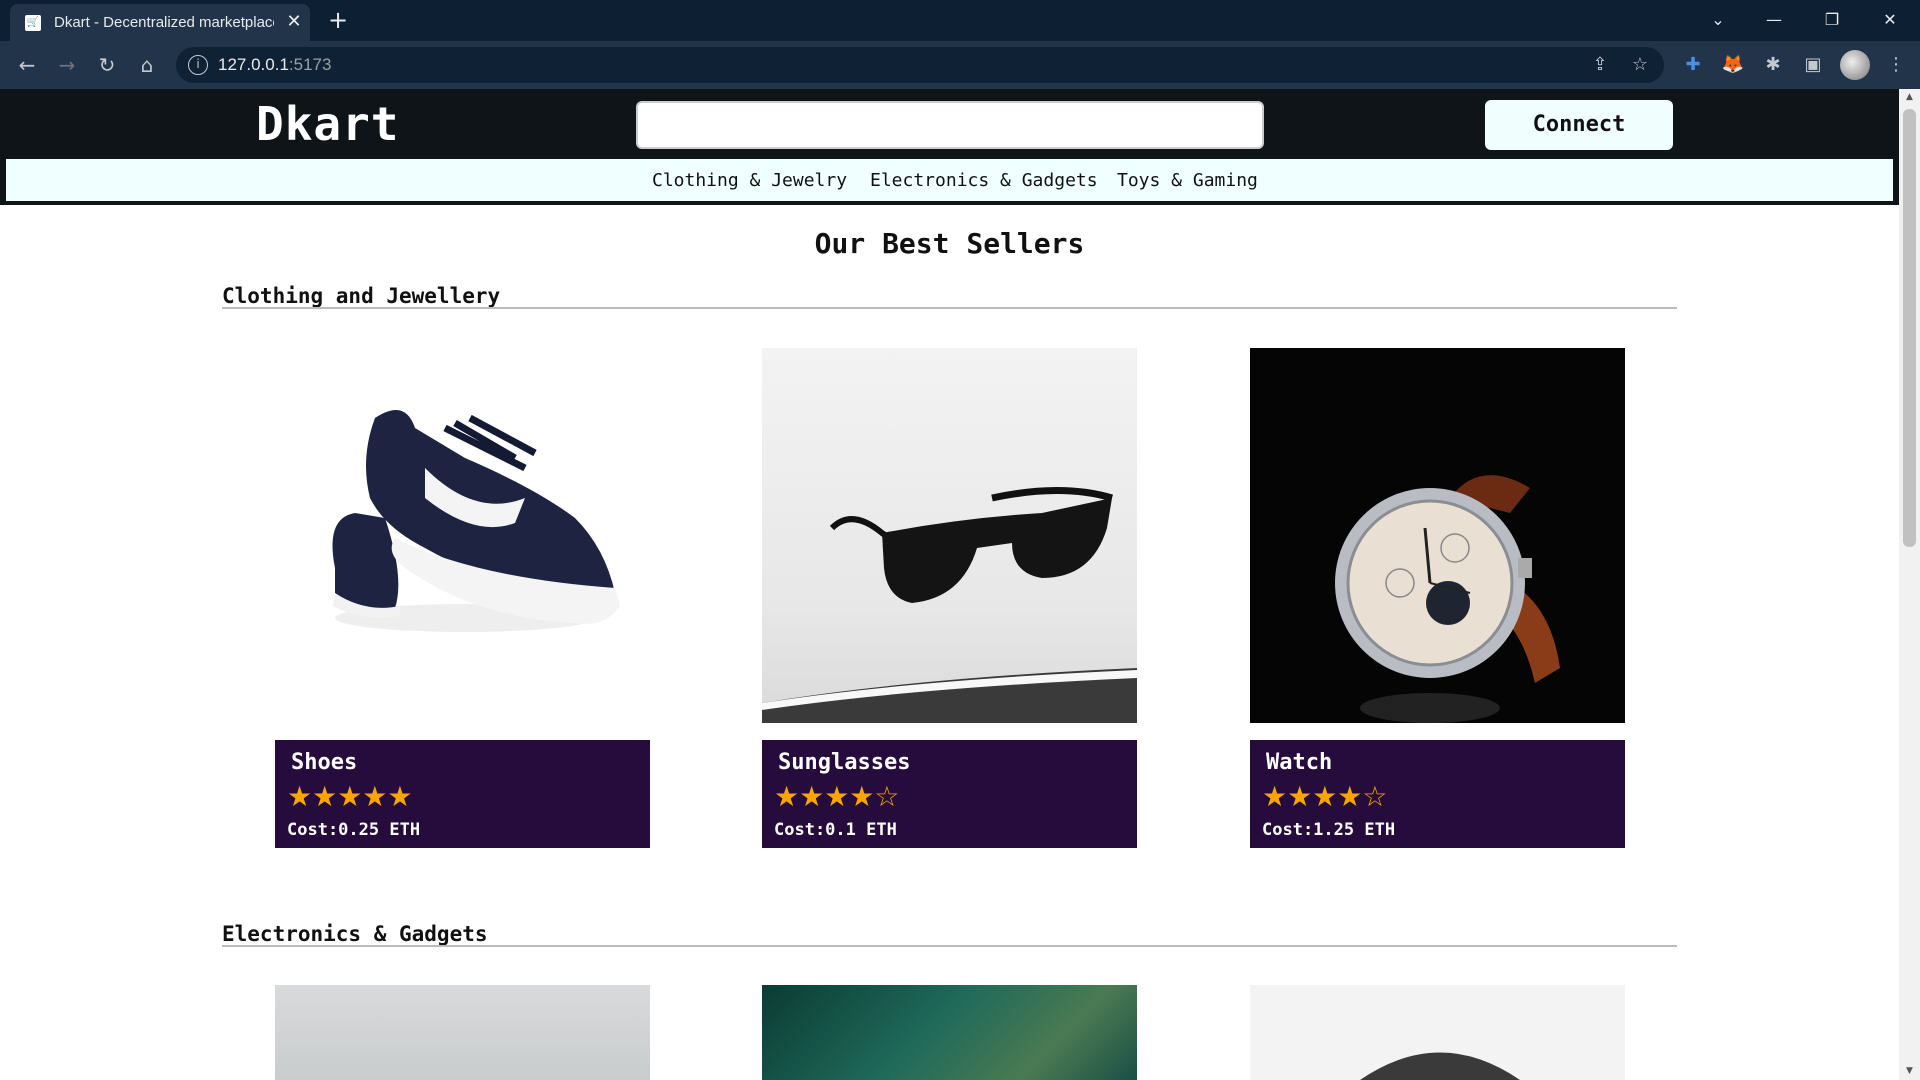  What do you see at coordinates (27, 65) in the screenshot?
I see `back-icon: ←` at bounding box center [27, 65].